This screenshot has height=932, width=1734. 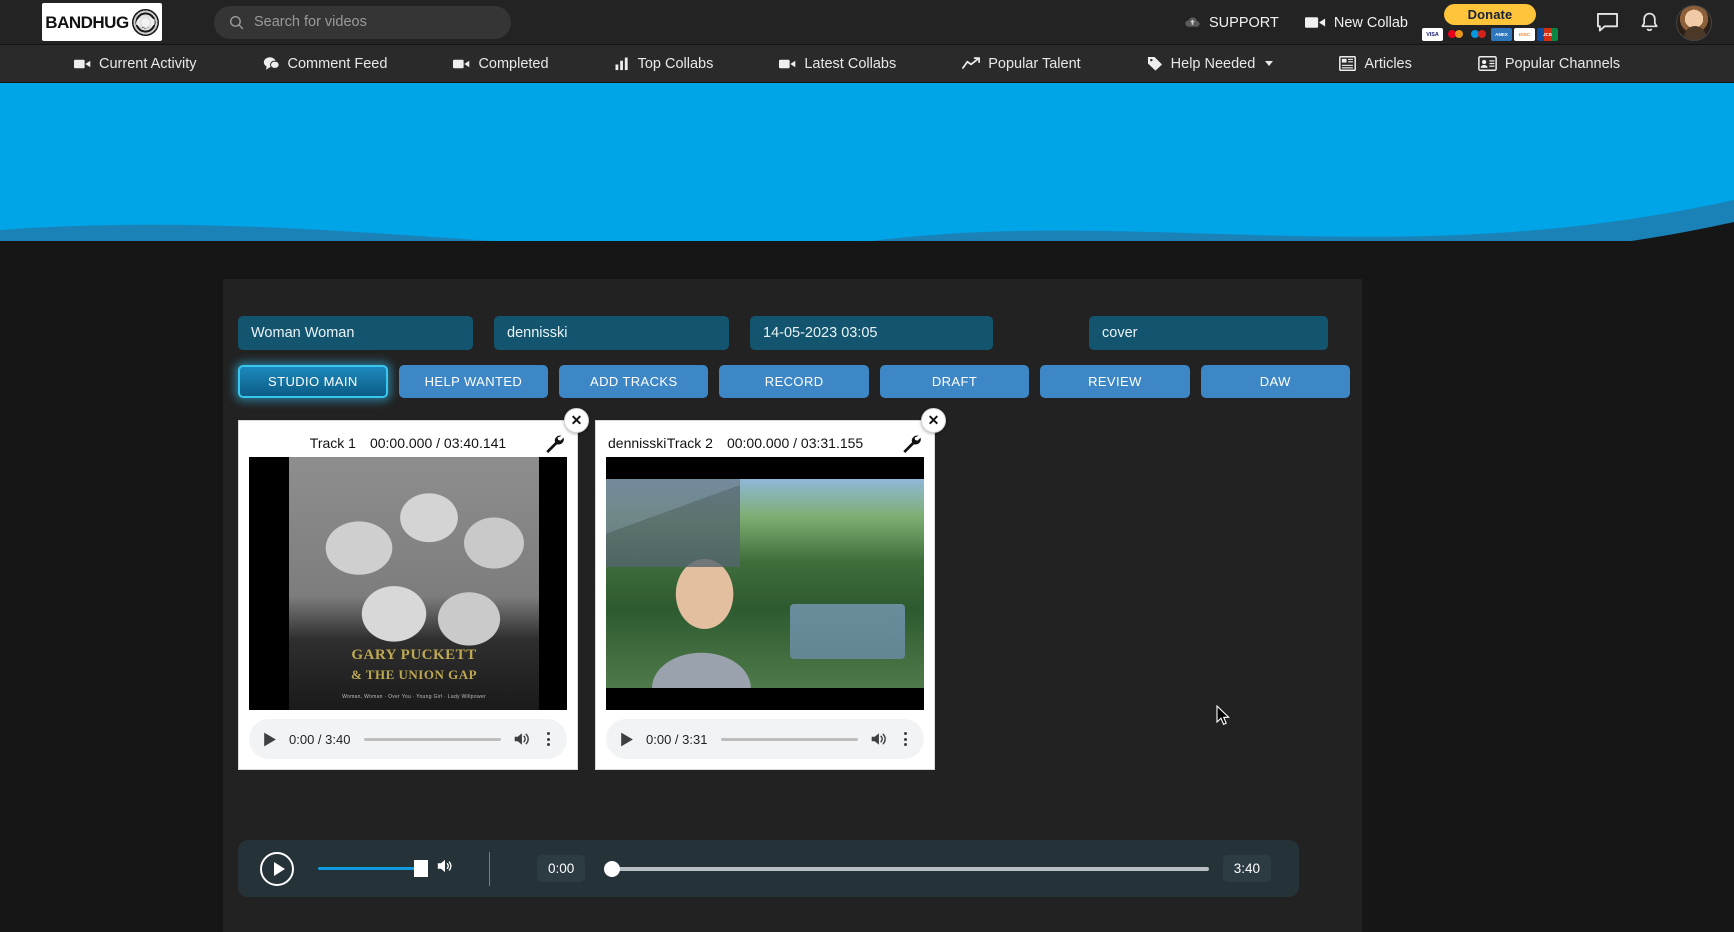 What do you see at coordinates (795, 443) in the screenshot?
I see `track-time: 00:00.000 / 03:31.155` at bounding box center [795, 443].